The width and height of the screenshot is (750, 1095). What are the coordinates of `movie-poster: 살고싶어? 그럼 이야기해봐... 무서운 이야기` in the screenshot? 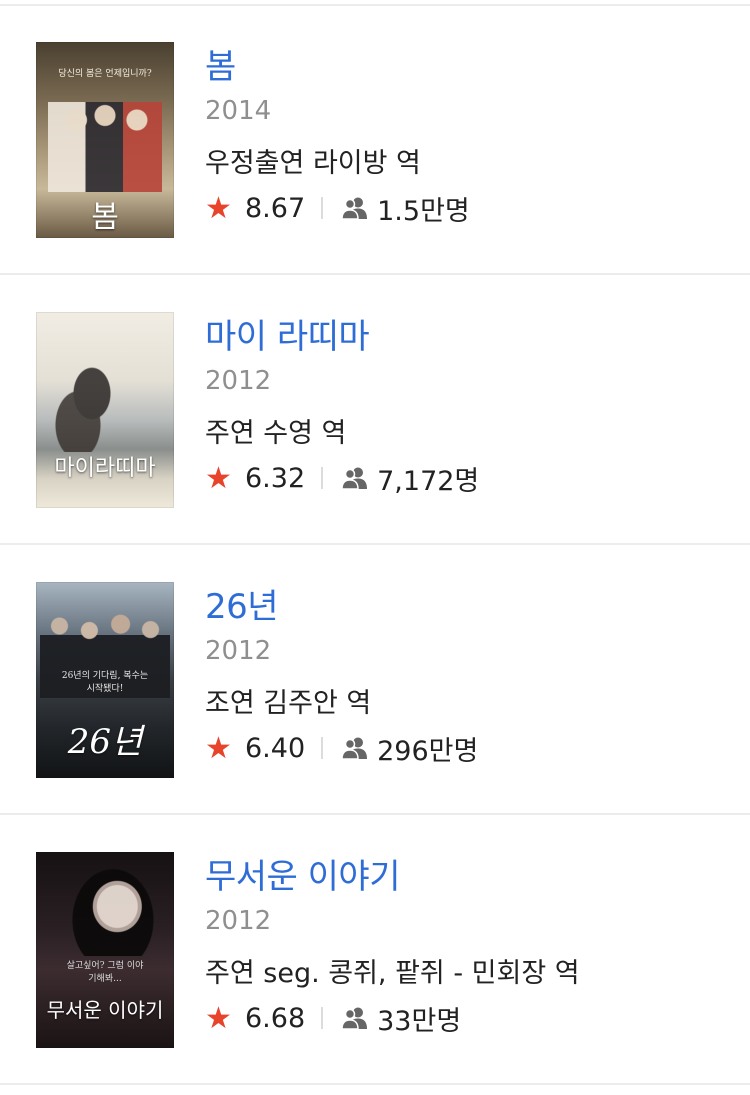 It's located at (105, 950).